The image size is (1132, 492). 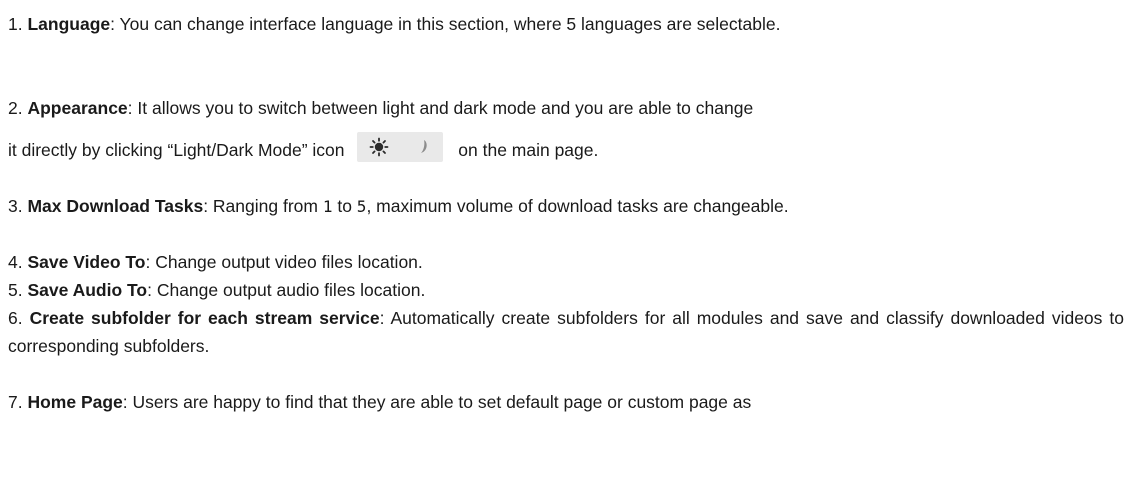 I want to click on item-number: 4., so click(x=15, y=262).